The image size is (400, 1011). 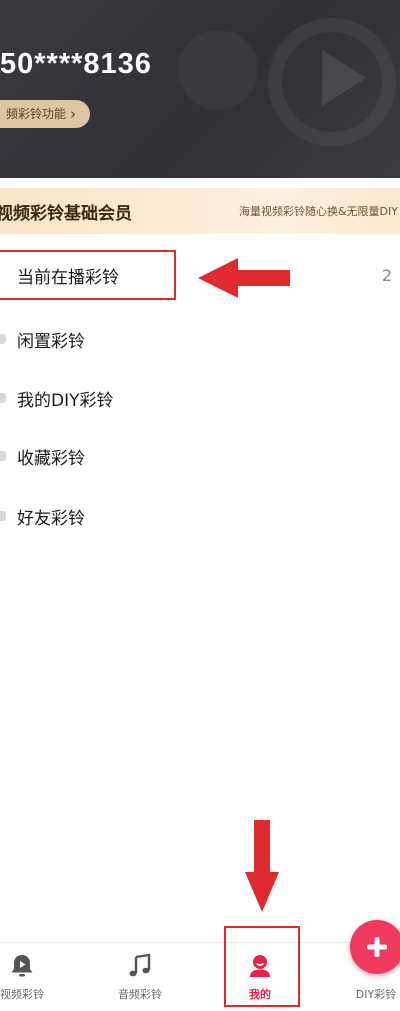 What do you see at coordinates (36, 114) in the screenshot?
I see `feature-link-label: 频彩铃功能` at bounding box center [36, 114].